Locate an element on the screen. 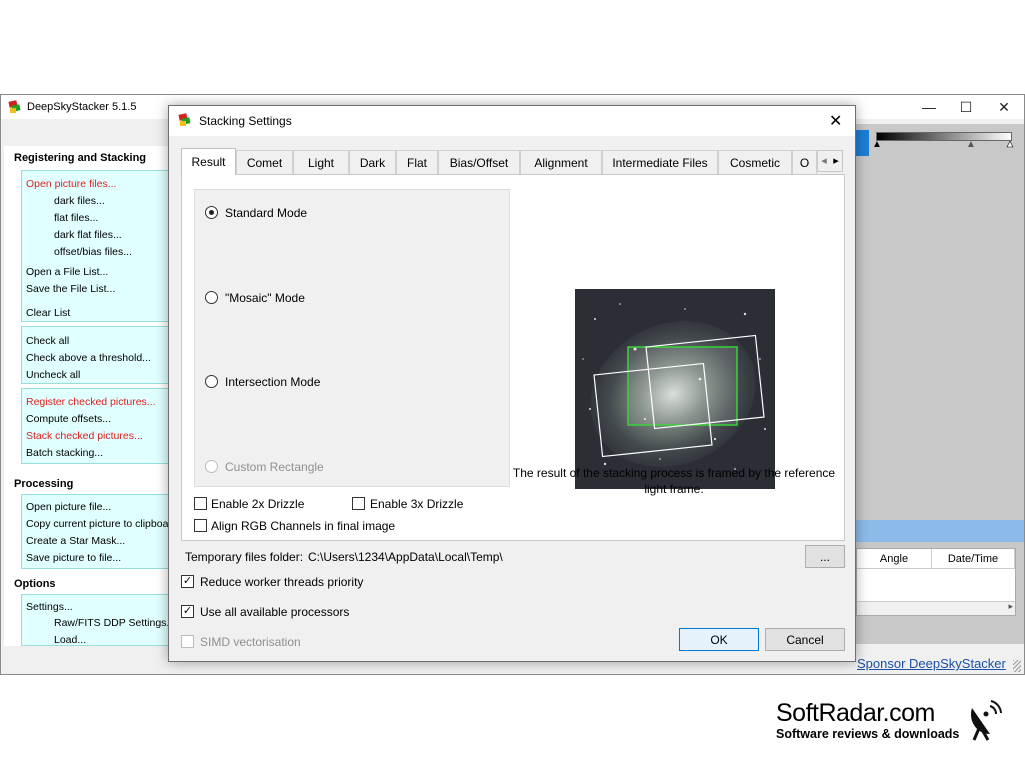  stacking-preview-image is located at coordinates (675, 389).